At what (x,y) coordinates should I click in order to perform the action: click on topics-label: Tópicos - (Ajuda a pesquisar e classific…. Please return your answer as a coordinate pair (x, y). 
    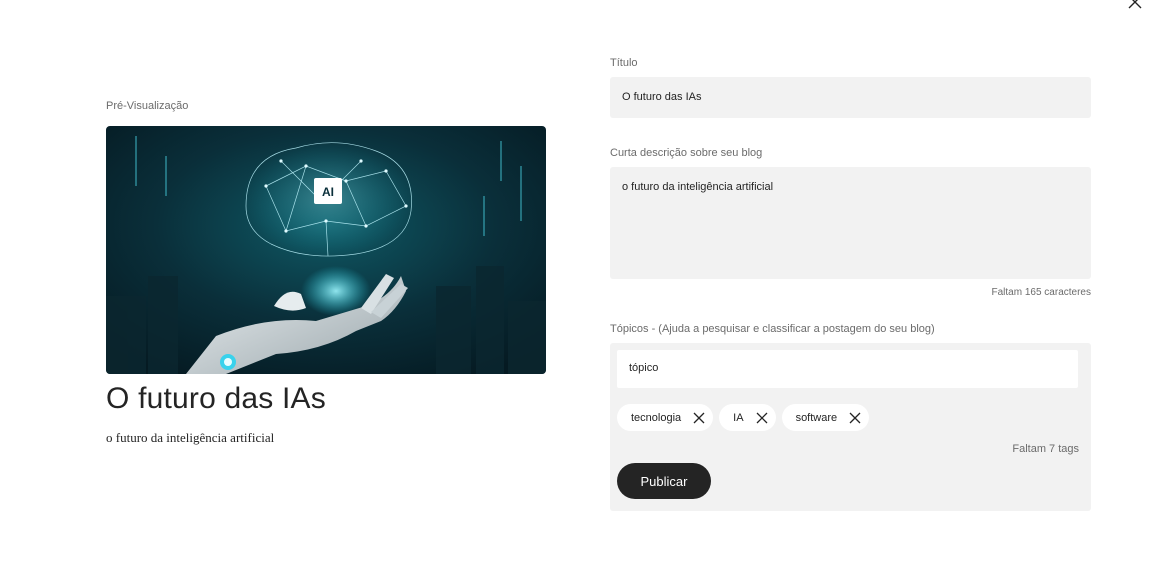
    Looking at the image, I should click on (772, 329).